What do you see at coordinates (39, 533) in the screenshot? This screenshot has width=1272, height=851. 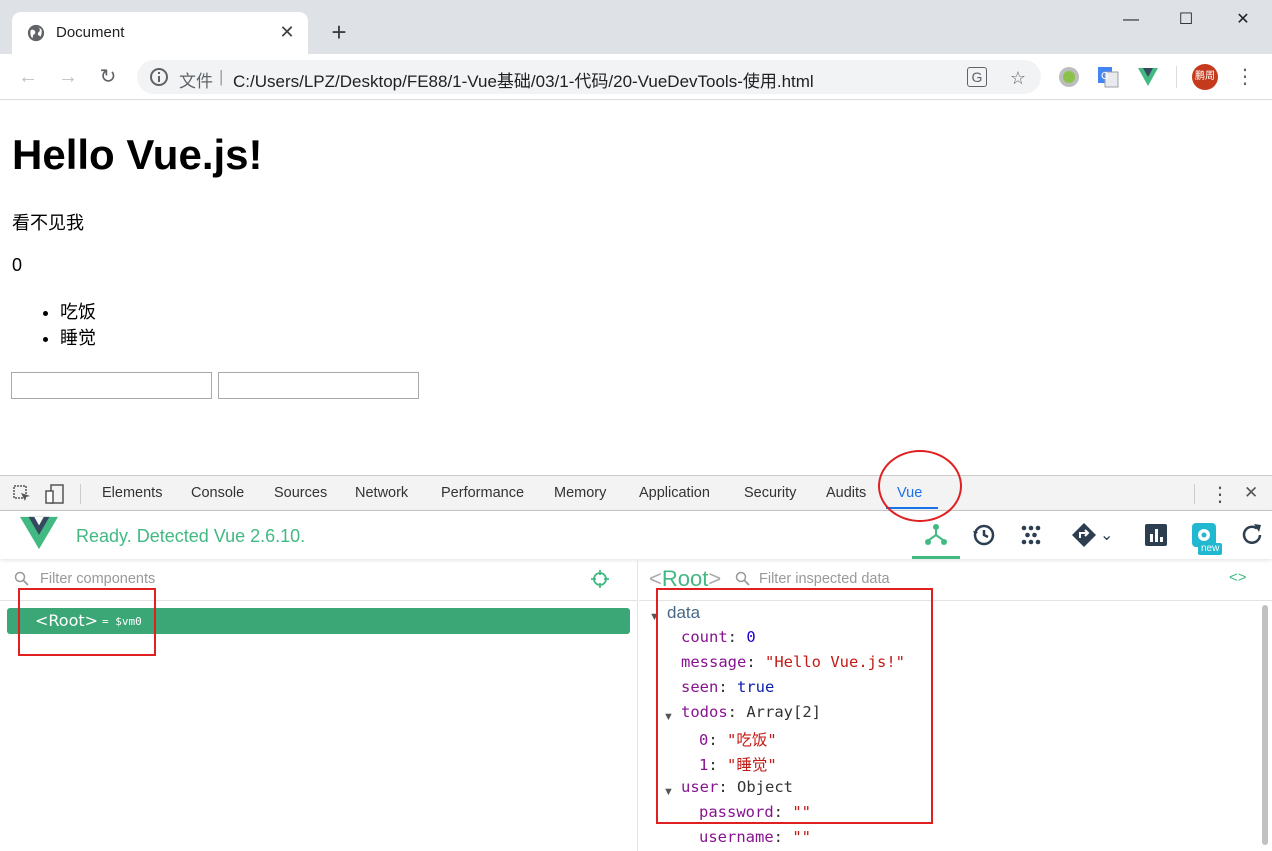 I see `vue-logo-icon` at bounding box center [39, 533].